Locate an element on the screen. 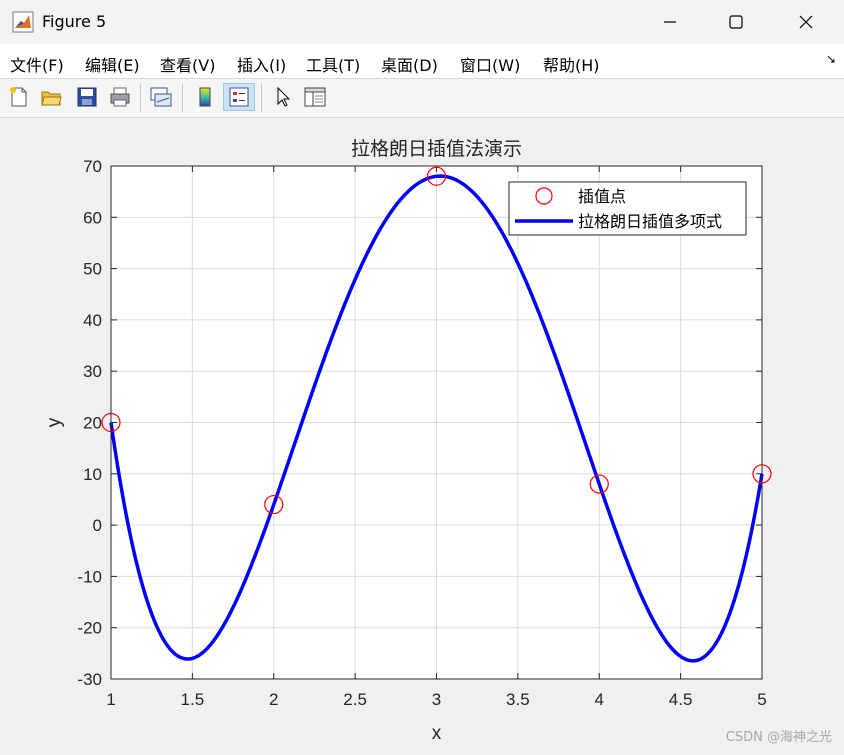 The image size is (844, 755). y-tick-label: -30 is located at coordinates (89, 679).